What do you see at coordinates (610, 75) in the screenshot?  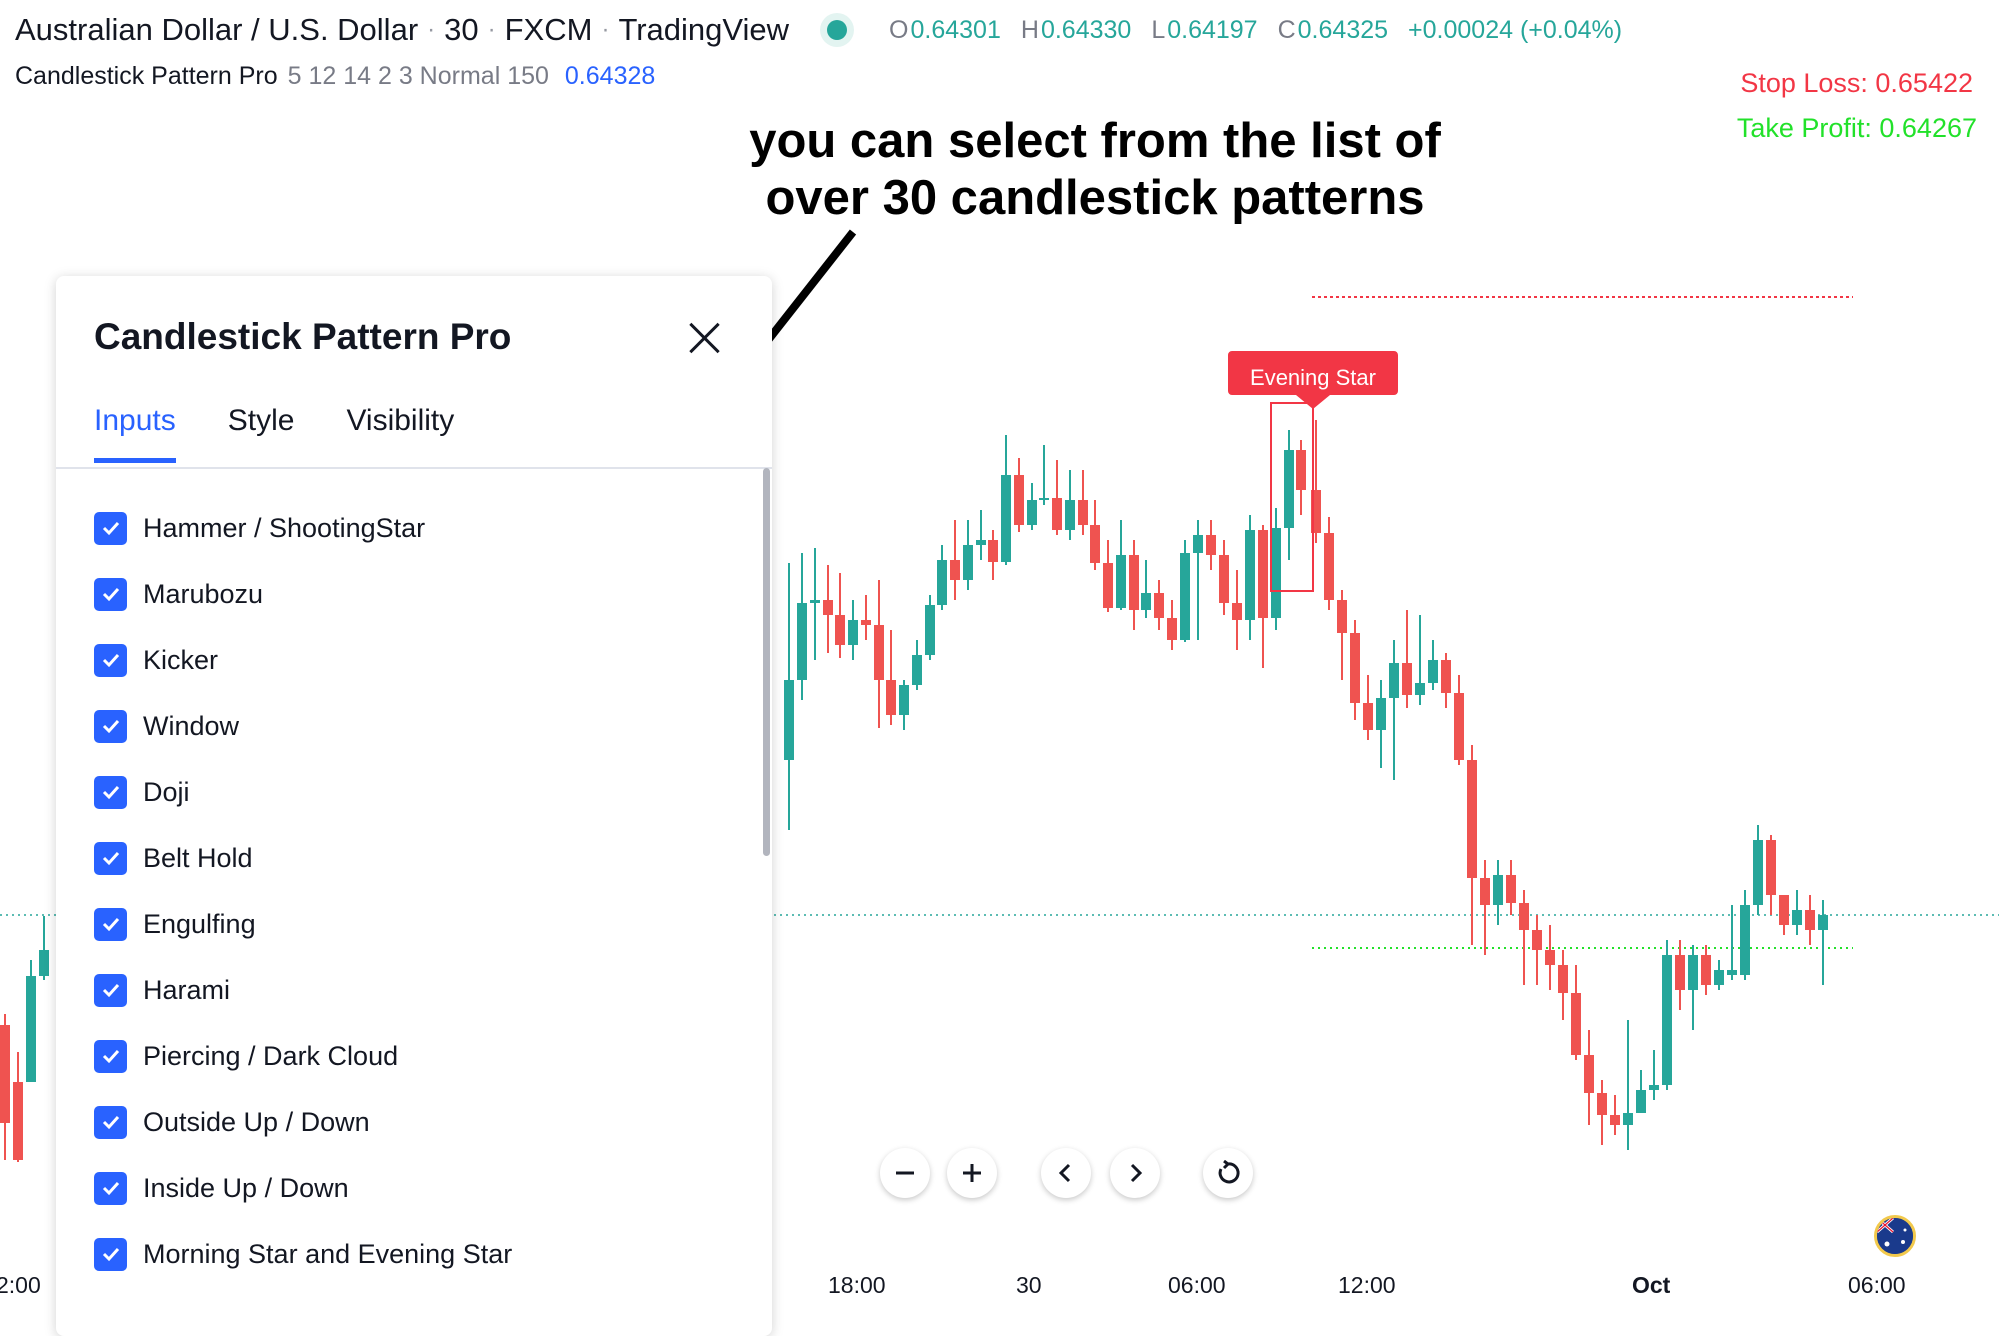 I see `indicator-value: 0.64328` at bounding box center [610, 75].